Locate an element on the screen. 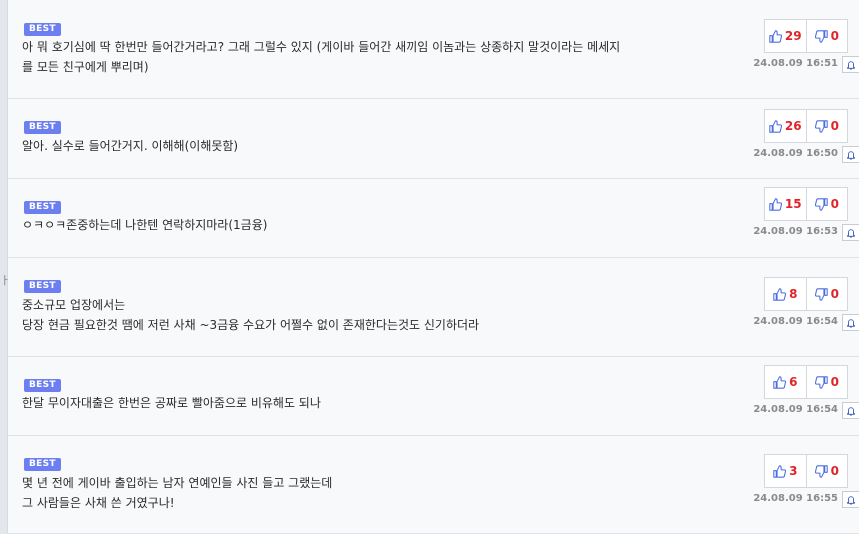  upvote-count: 6 is located at coordinates (793, 382).